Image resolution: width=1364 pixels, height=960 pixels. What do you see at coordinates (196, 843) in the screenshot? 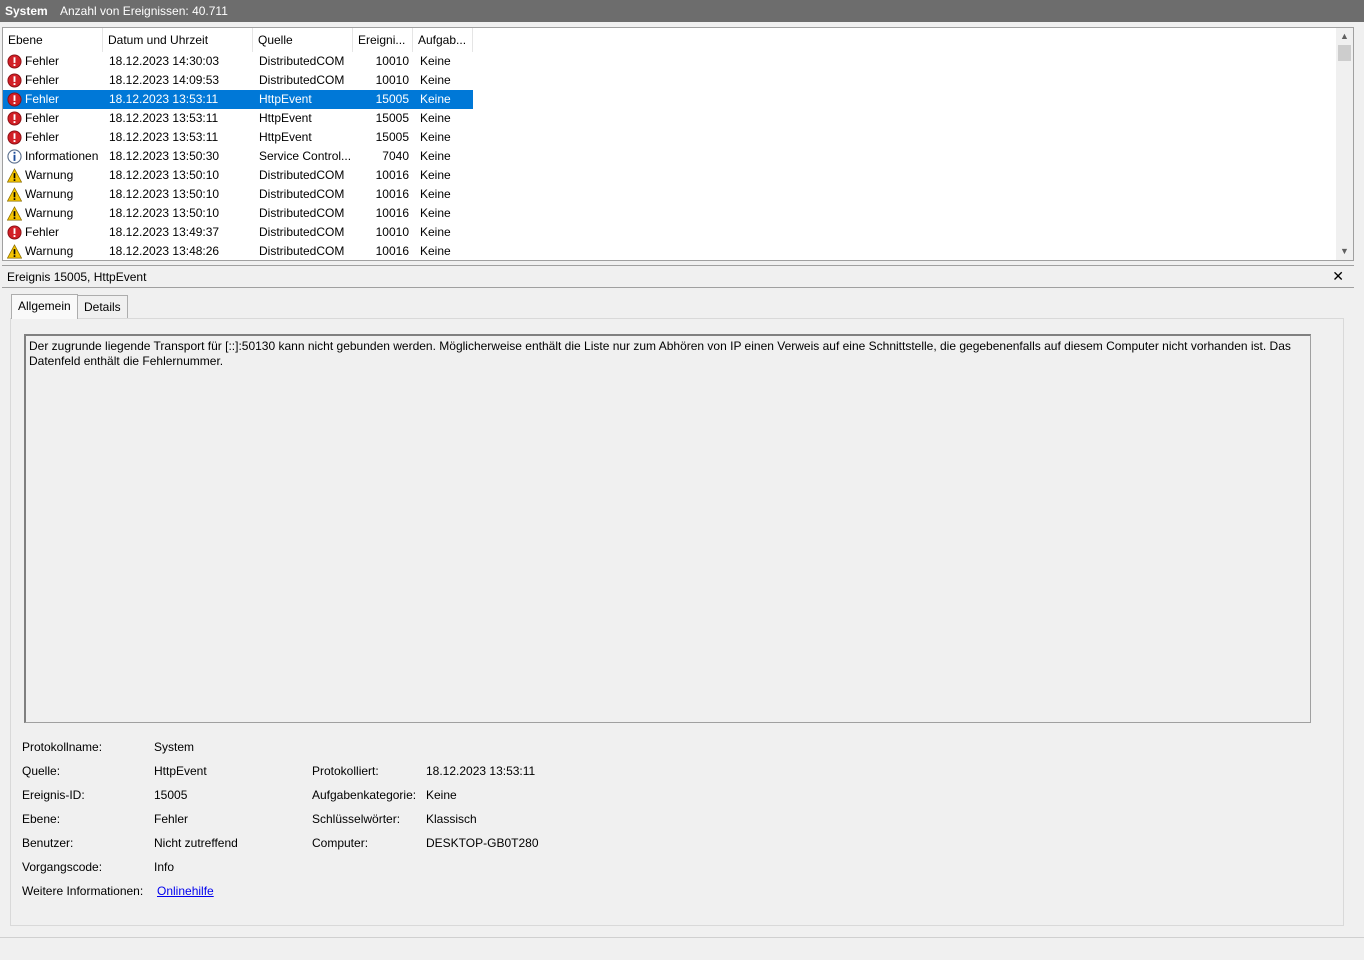
I see `user-value: Nicht zutreffend` at bounding box center [196, 843].